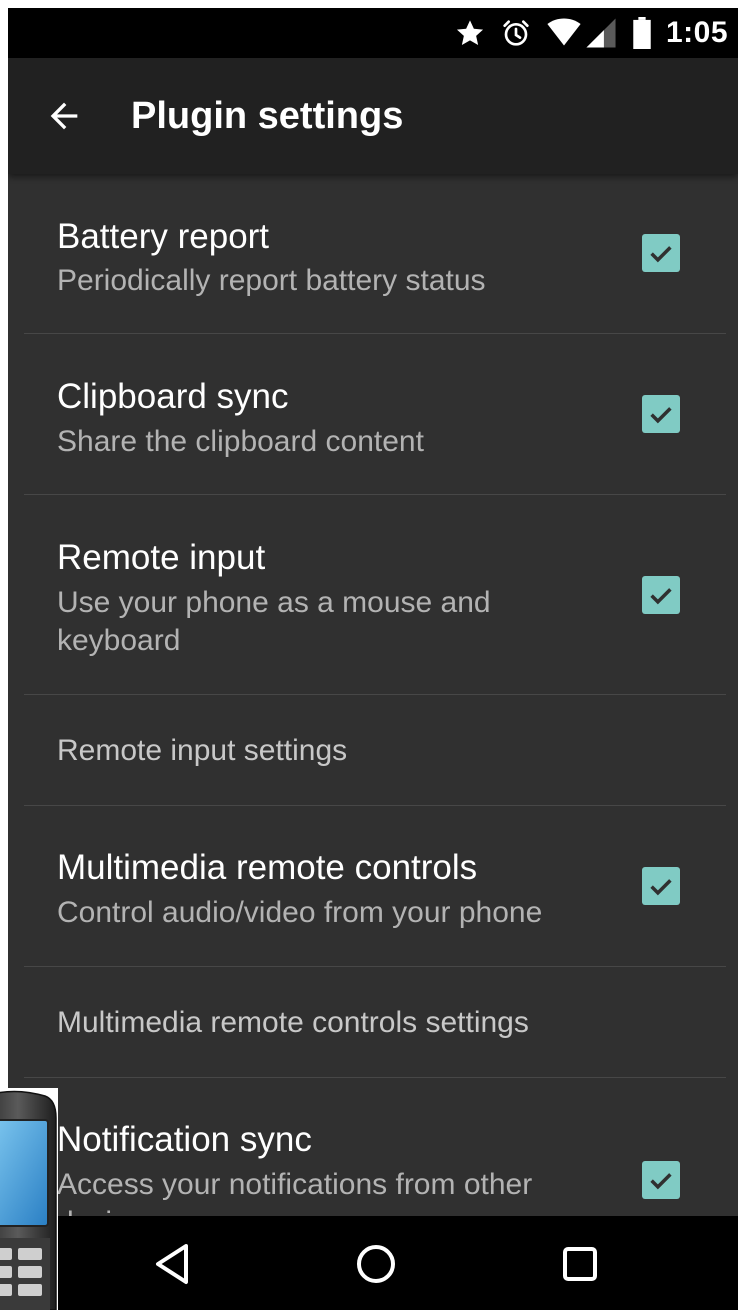 The height and width of the screenshot is (1315, 738). I want to click on pref-title: Clipboard sync, so click(173, 396).